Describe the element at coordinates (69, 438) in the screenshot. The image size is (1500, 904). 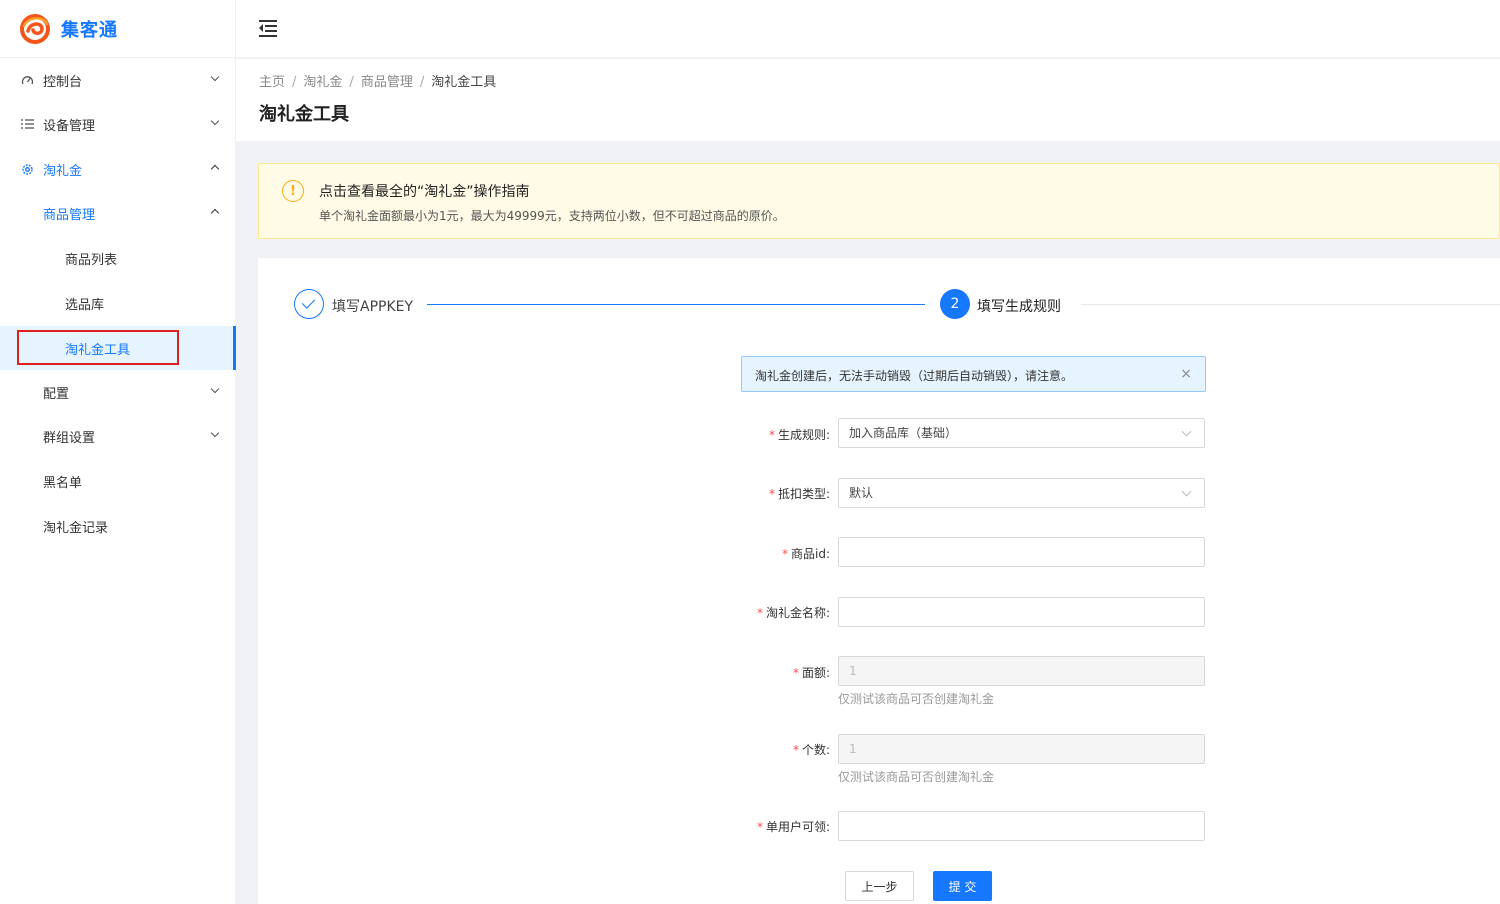
I see `sidebar-item-label: 群组设置` at that location.